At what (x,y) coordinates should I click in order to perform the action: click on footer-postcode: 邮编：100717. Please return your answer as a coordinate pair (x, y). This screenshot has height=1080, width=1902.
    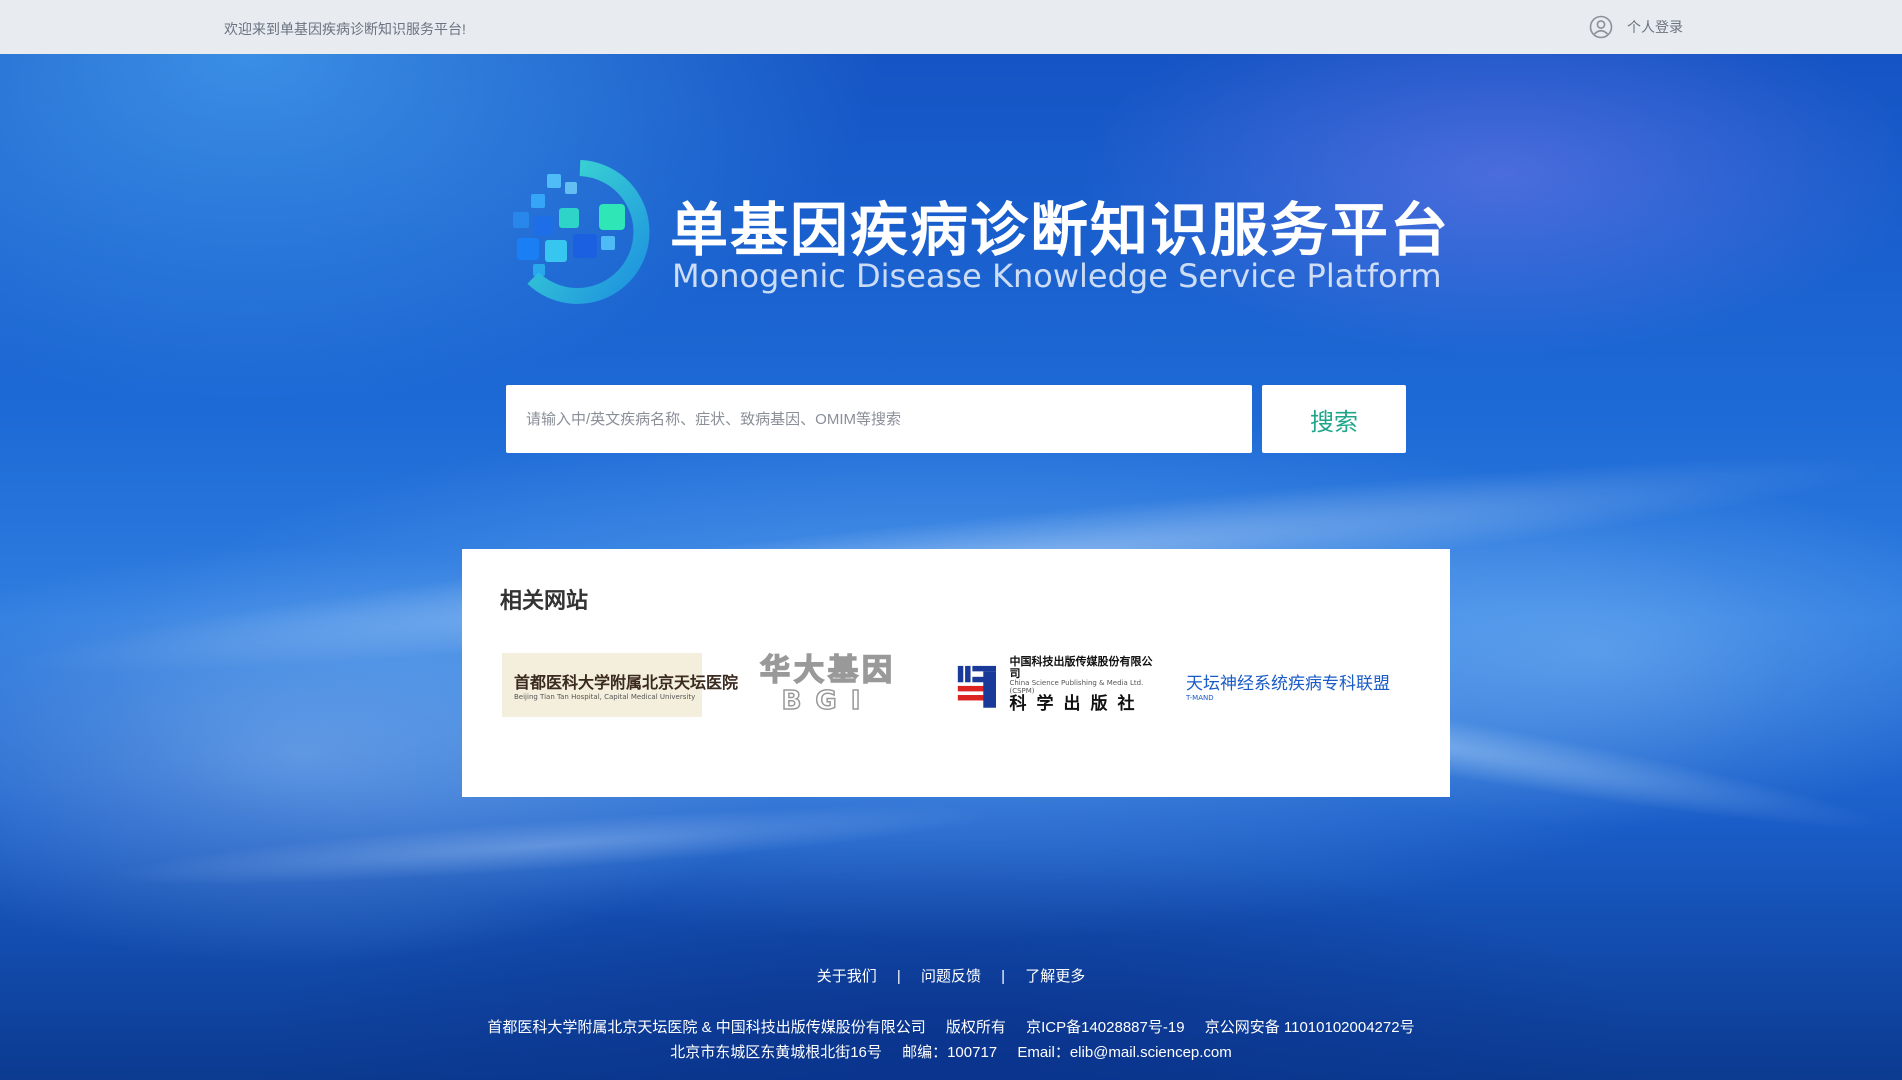
    Looking at the image, I should click on (950, 1052).